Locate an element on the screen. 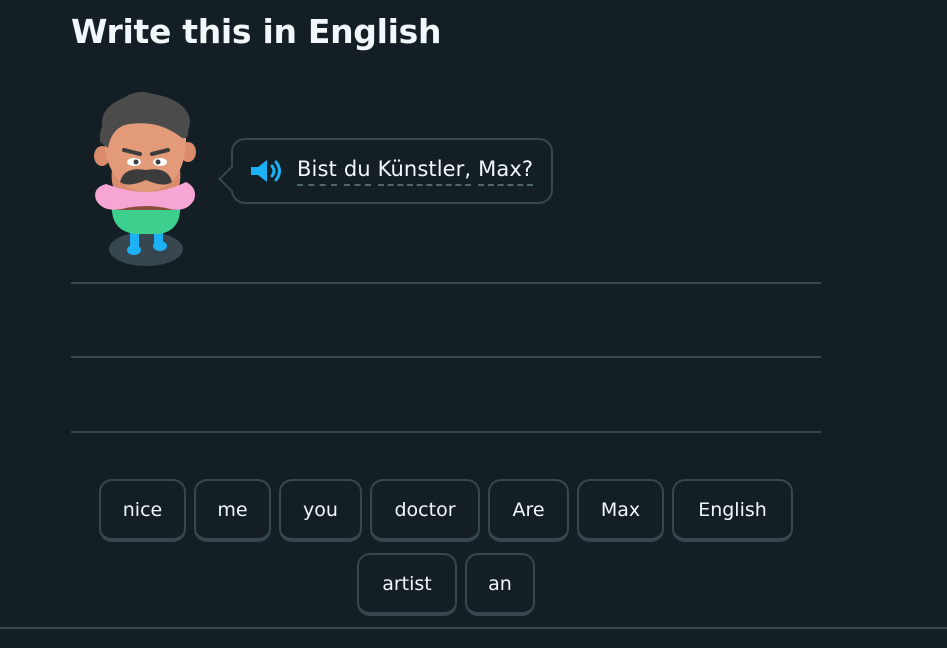  prompt-word: Bist is located at coordinates (317, 171).